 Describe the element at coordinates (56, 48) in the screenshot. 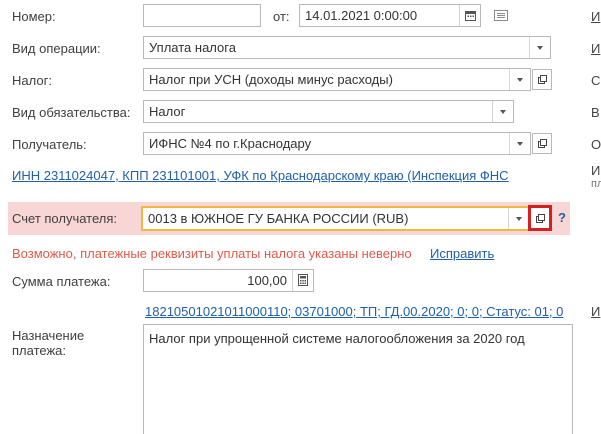

I see `operation-label: Вид операции:` at that location.